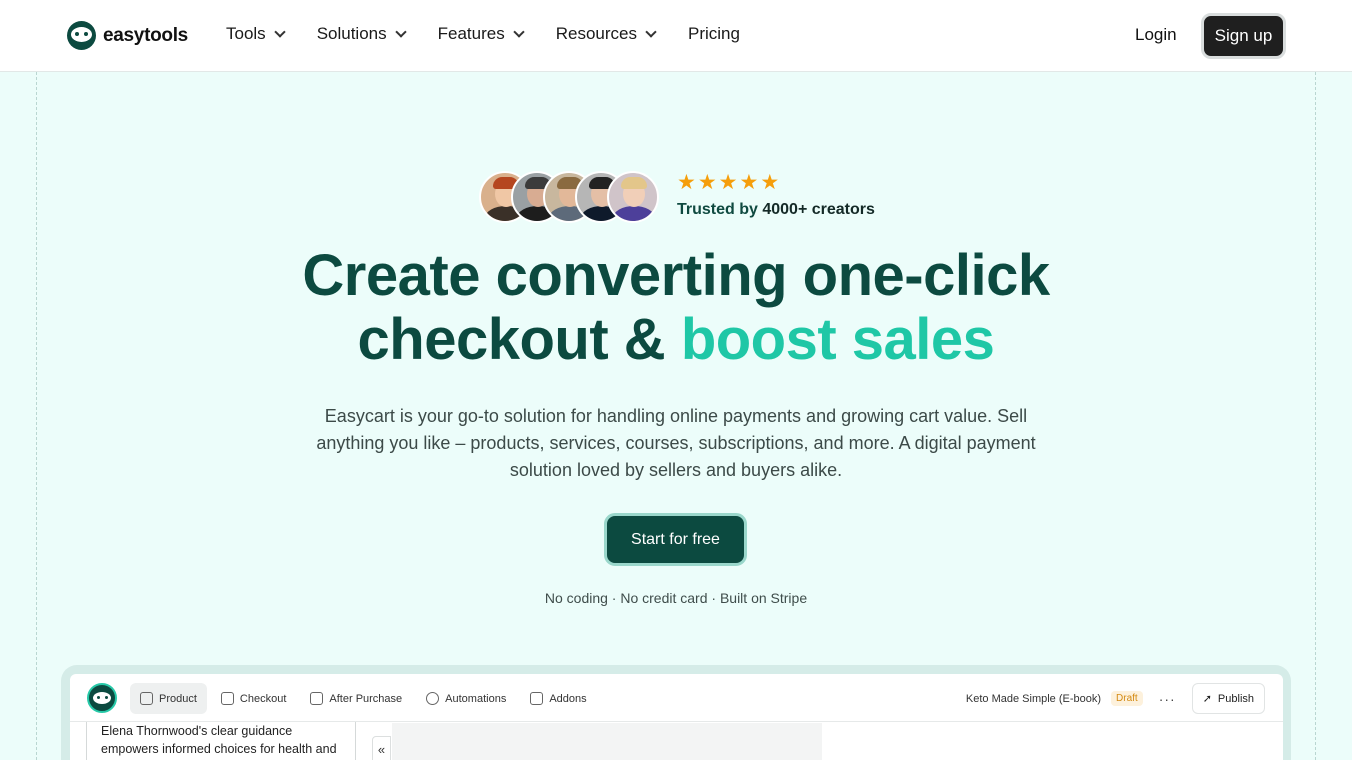  I want to click on collapse-panel-button: «, so click(381, 748).